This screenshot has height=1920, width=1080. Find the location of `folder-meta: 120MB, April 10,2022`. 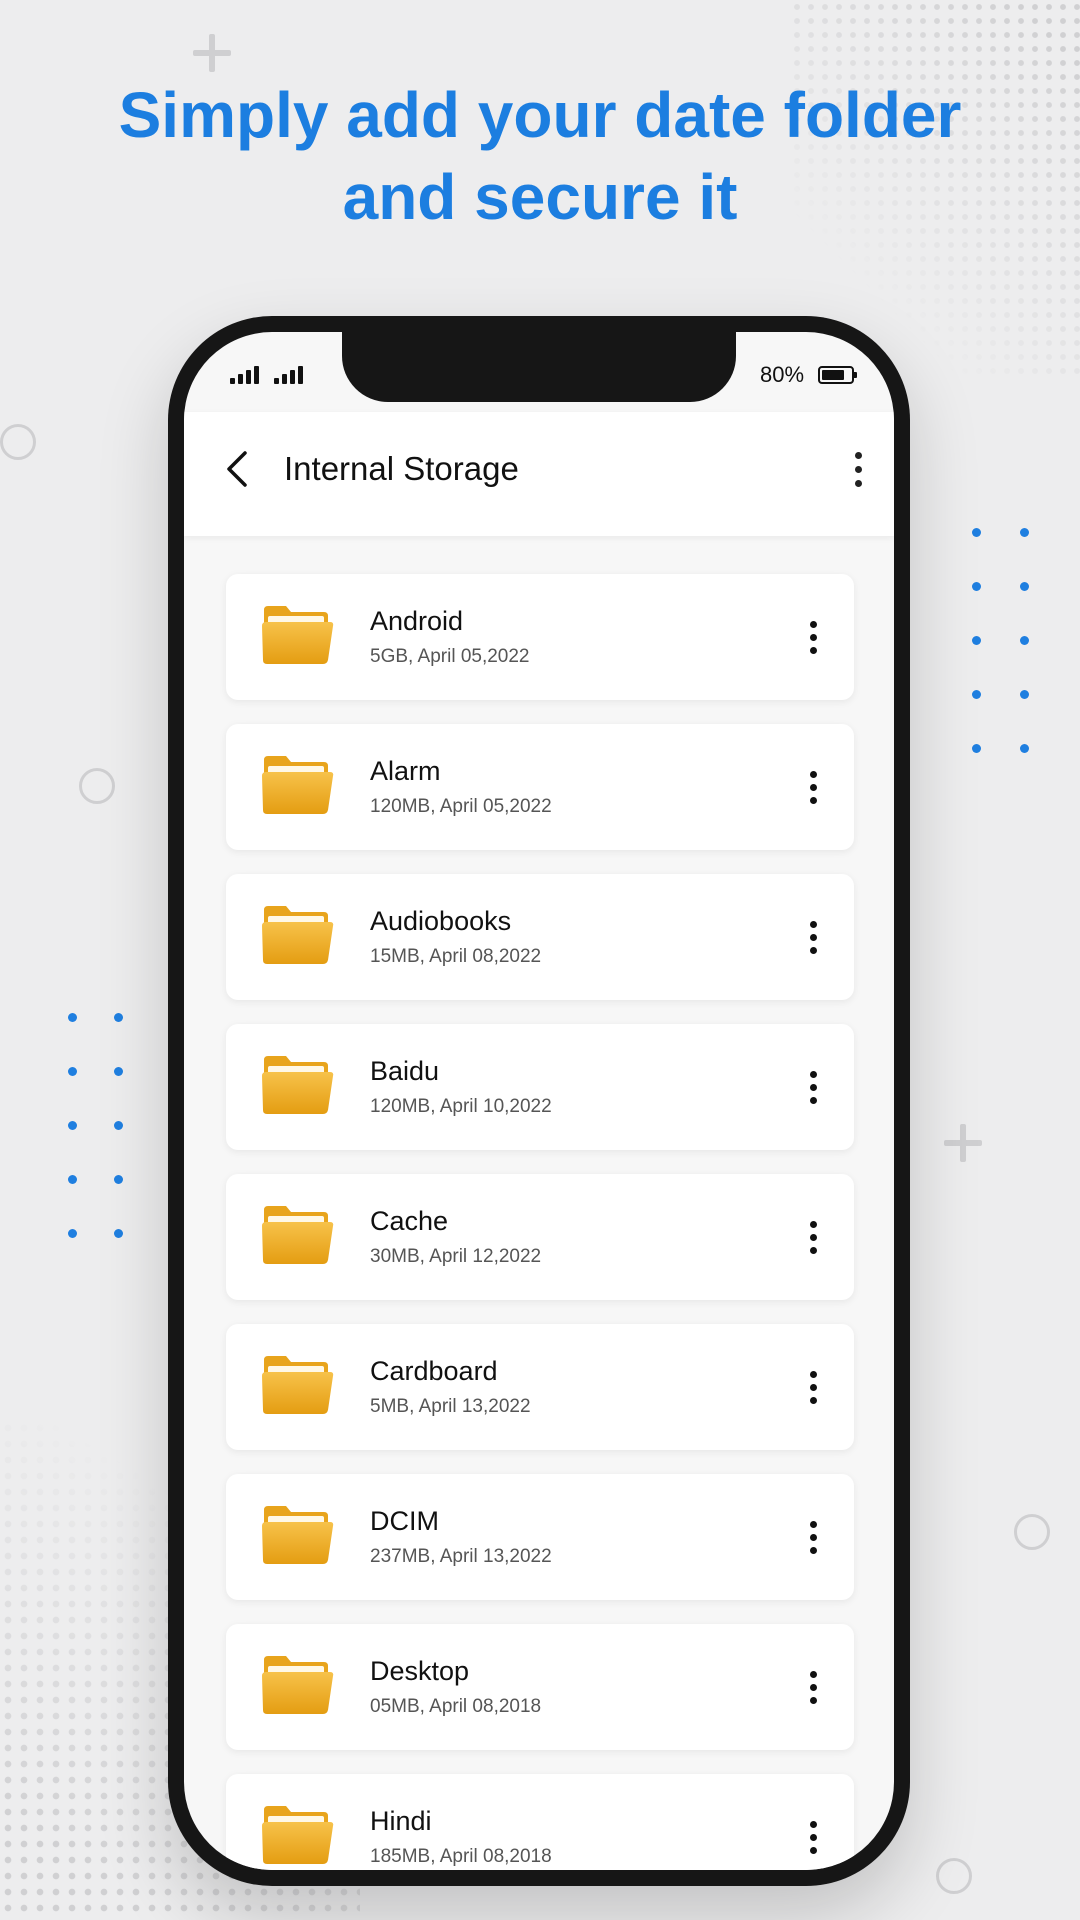

folder-meta: 120MB, April 10,2022 is located at coordinates (461, 1106).